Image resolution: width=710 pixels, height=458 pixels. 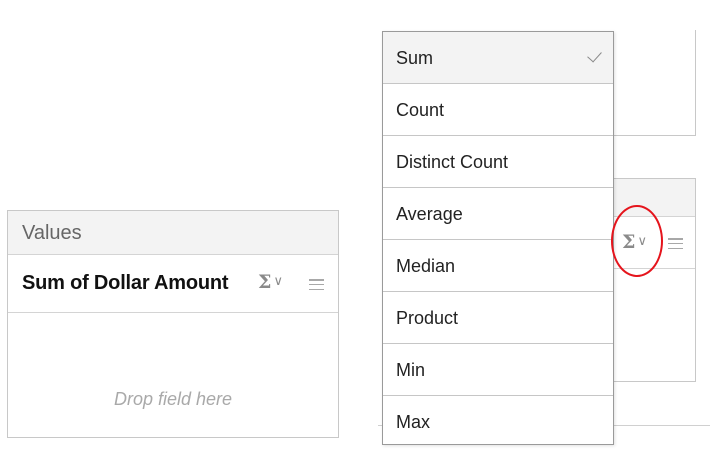 I want to click on check-icon, so click(x=594, y=55).